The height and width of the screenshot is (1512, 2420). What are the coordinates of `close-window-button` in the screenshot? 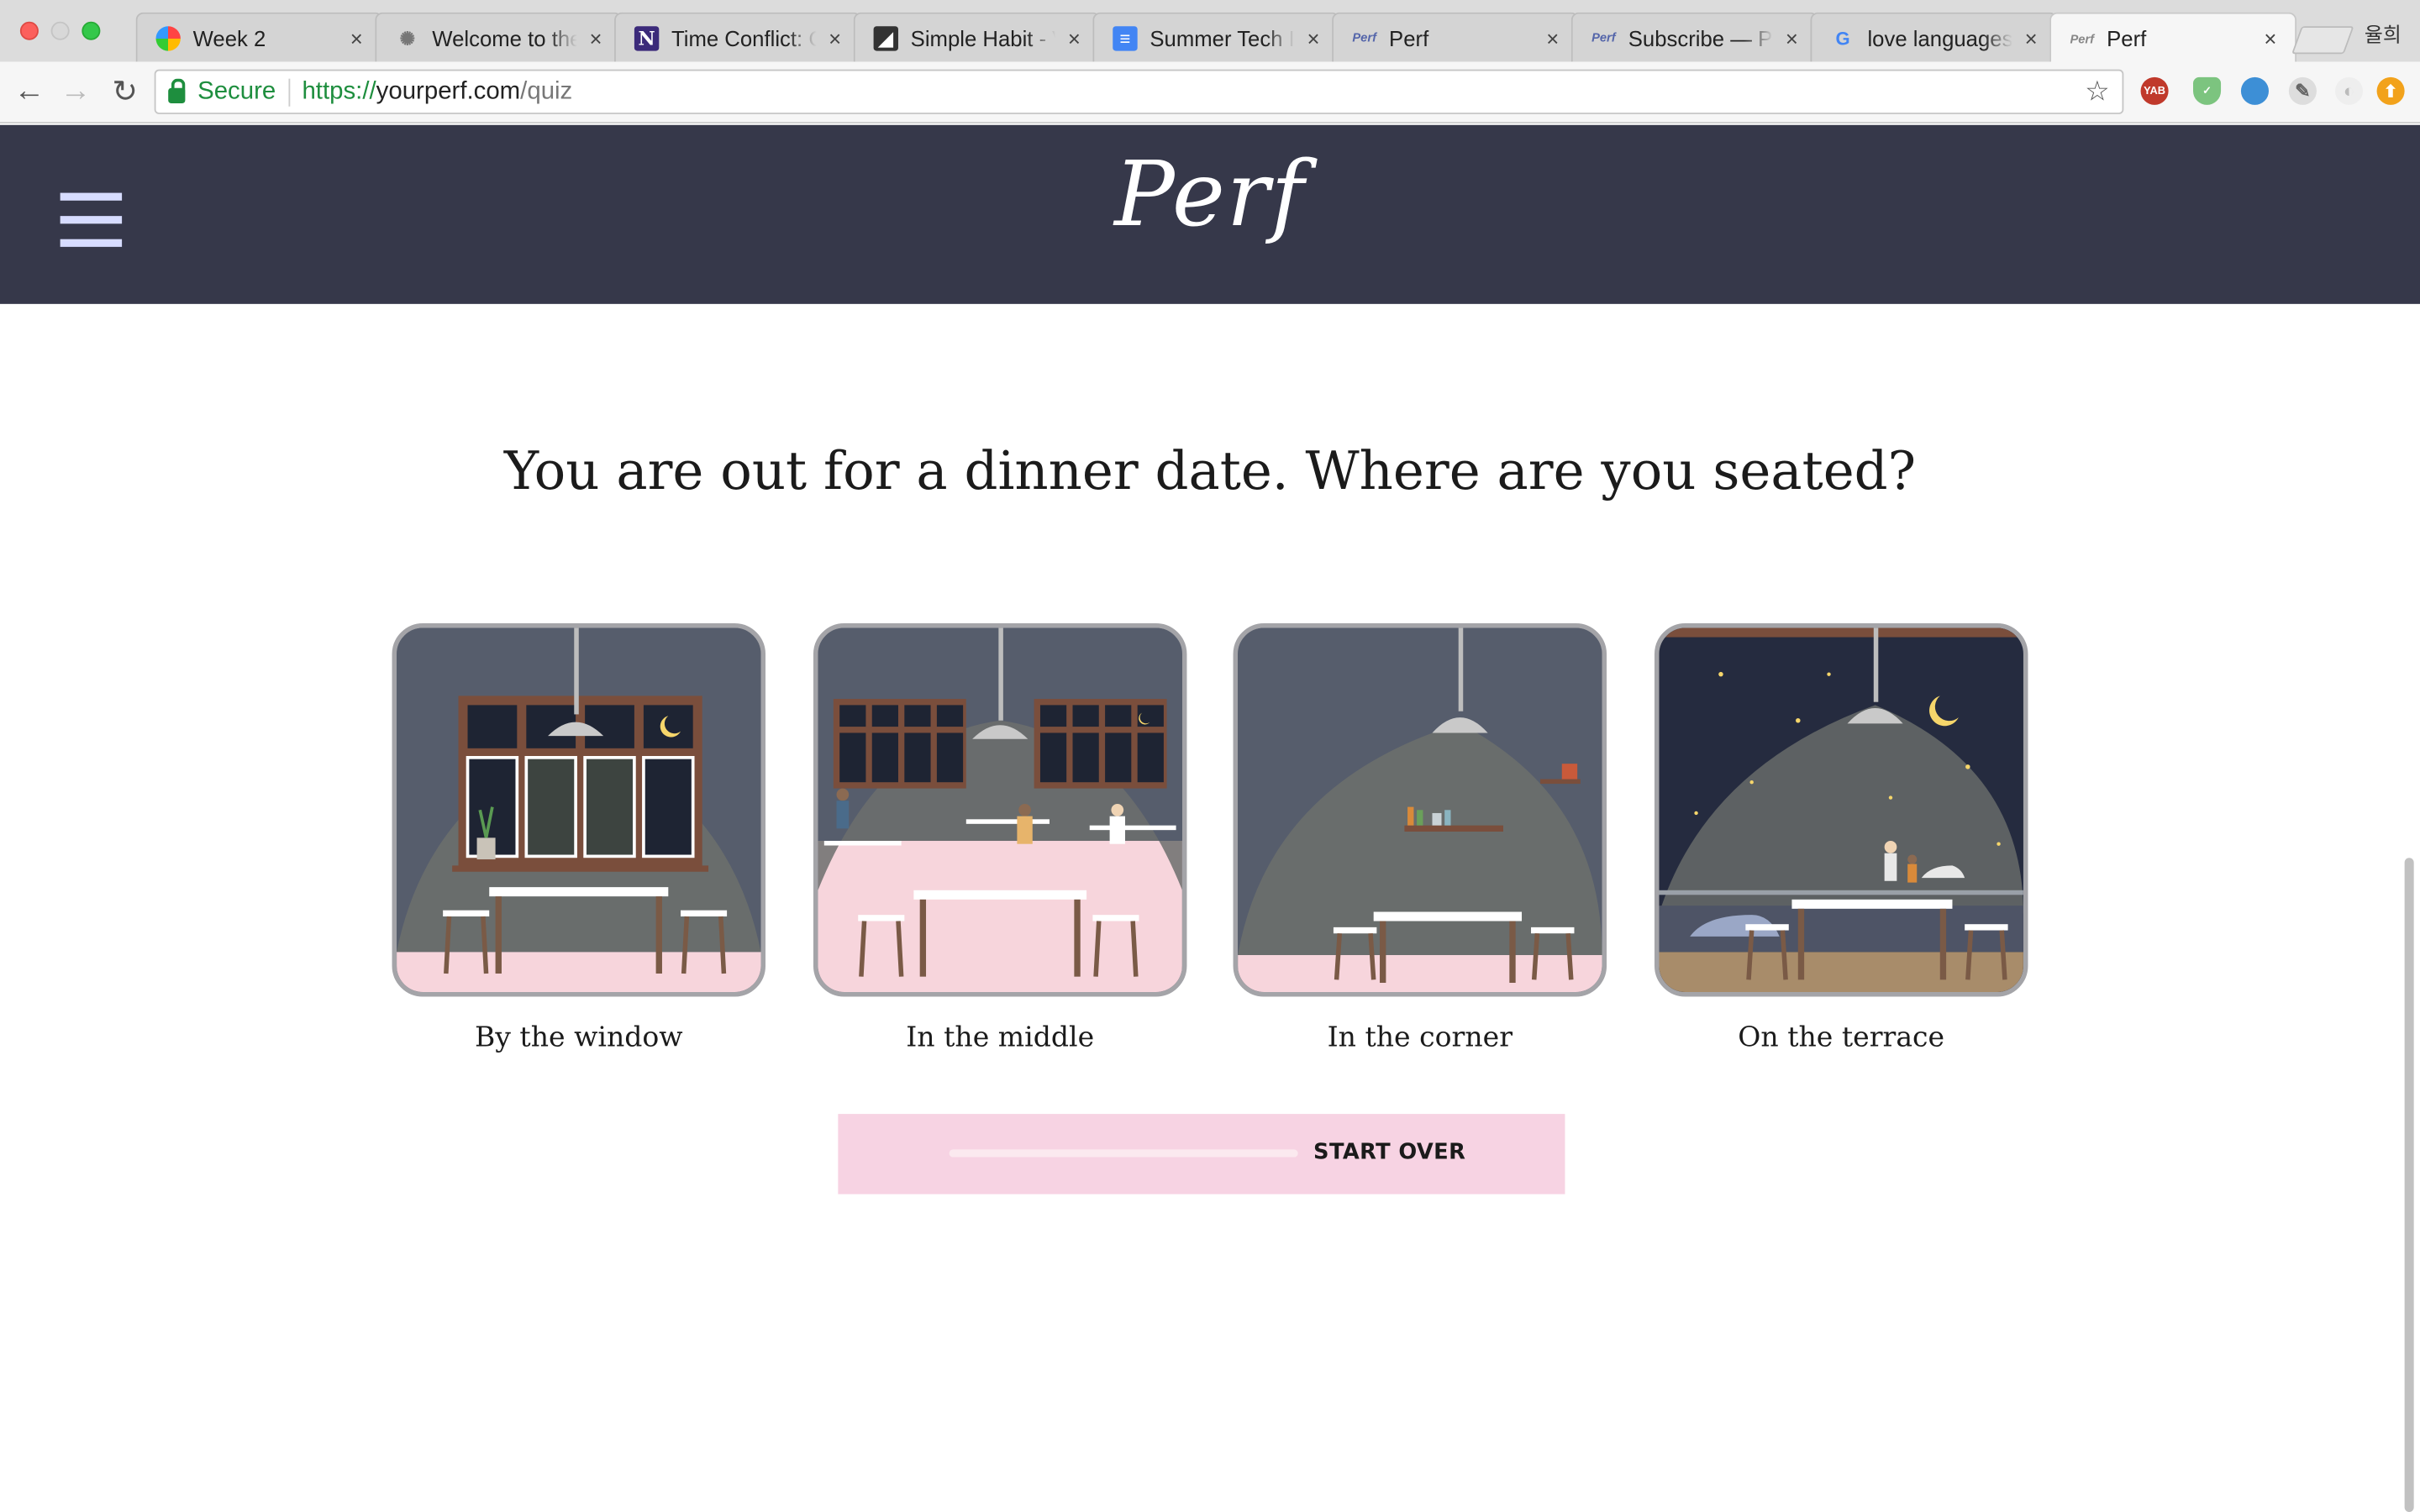 It's located at (29, 30).